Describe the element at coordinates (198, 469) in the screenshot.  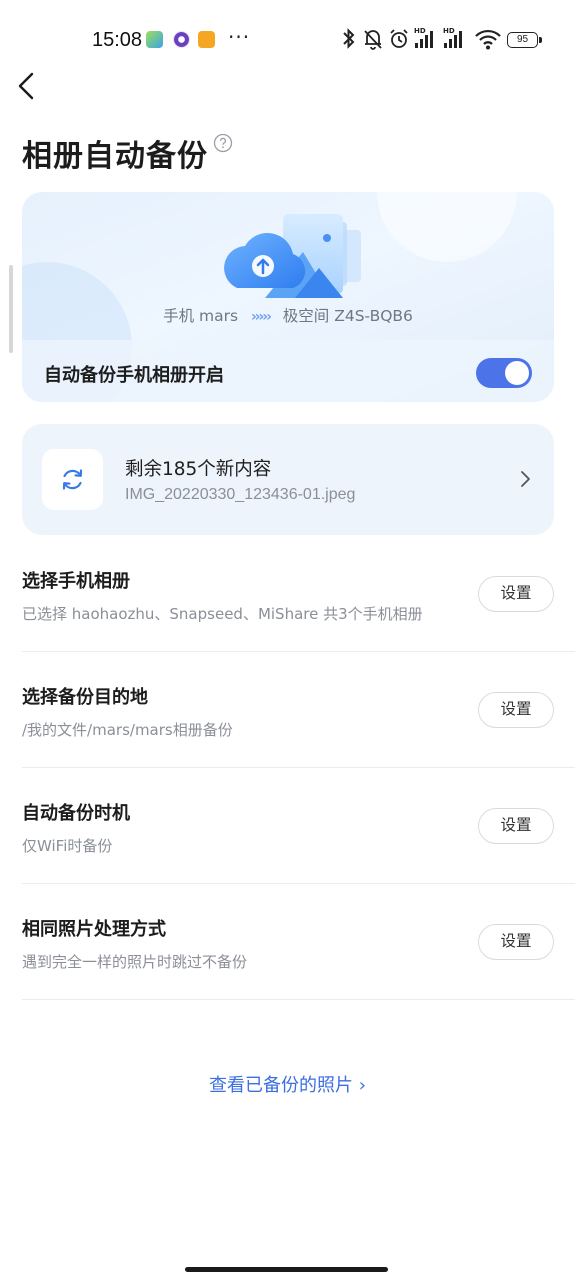
I see `pending-count: 剩余185个新内容` at that location.